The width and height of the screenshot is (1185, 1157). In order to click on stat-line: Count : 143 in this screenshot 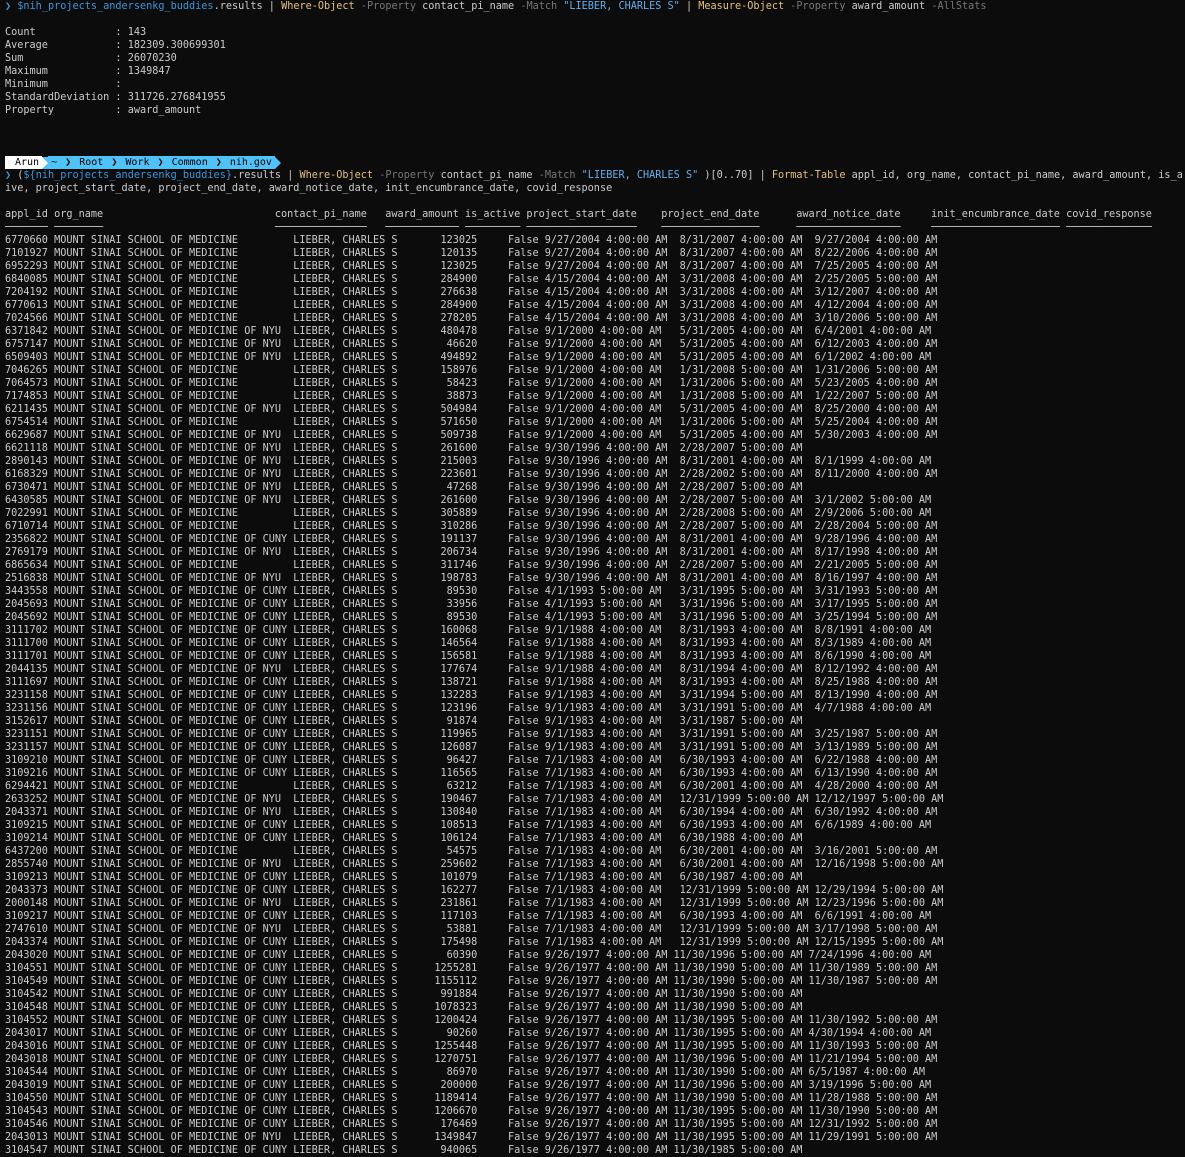, I will do `click(594, 32)`.